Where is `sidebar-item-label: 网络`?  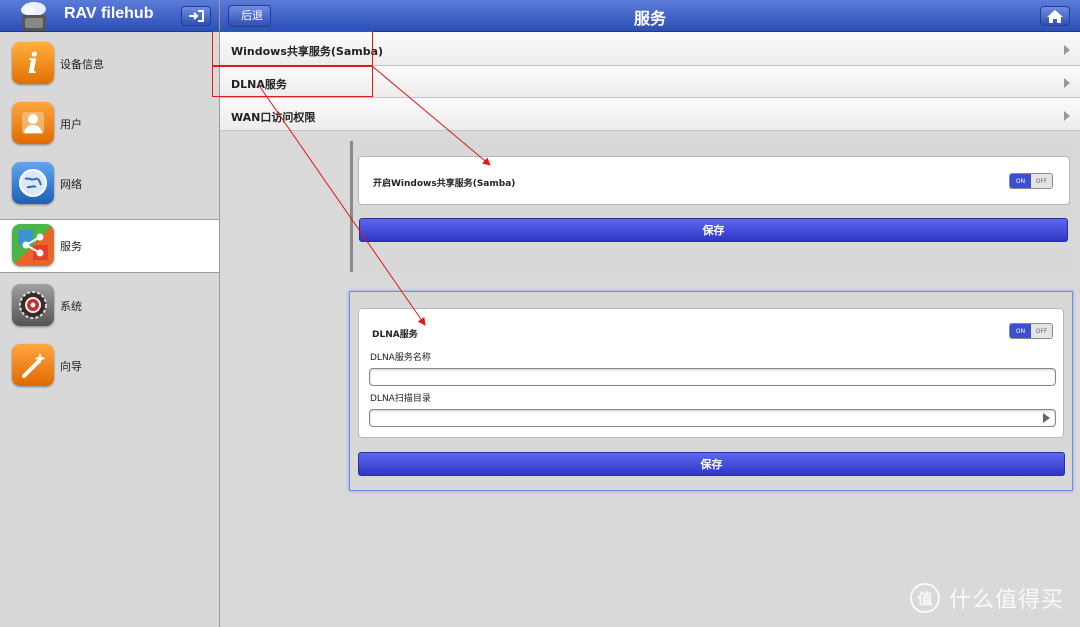 sidebar-item-label: 网络 is located at coordinates (71, 184).